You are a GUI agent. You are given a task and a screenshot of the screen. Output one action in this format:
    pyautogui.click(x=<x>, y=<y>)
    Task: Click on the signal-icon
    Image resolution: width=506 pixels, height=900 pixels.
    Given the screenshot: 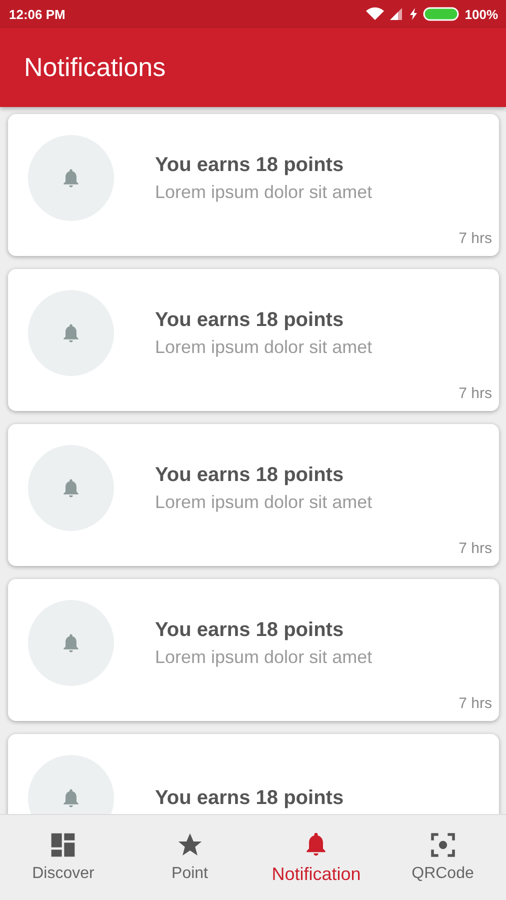 What is the action you would take?
    pyautogui.click(x=397, y=14)
    